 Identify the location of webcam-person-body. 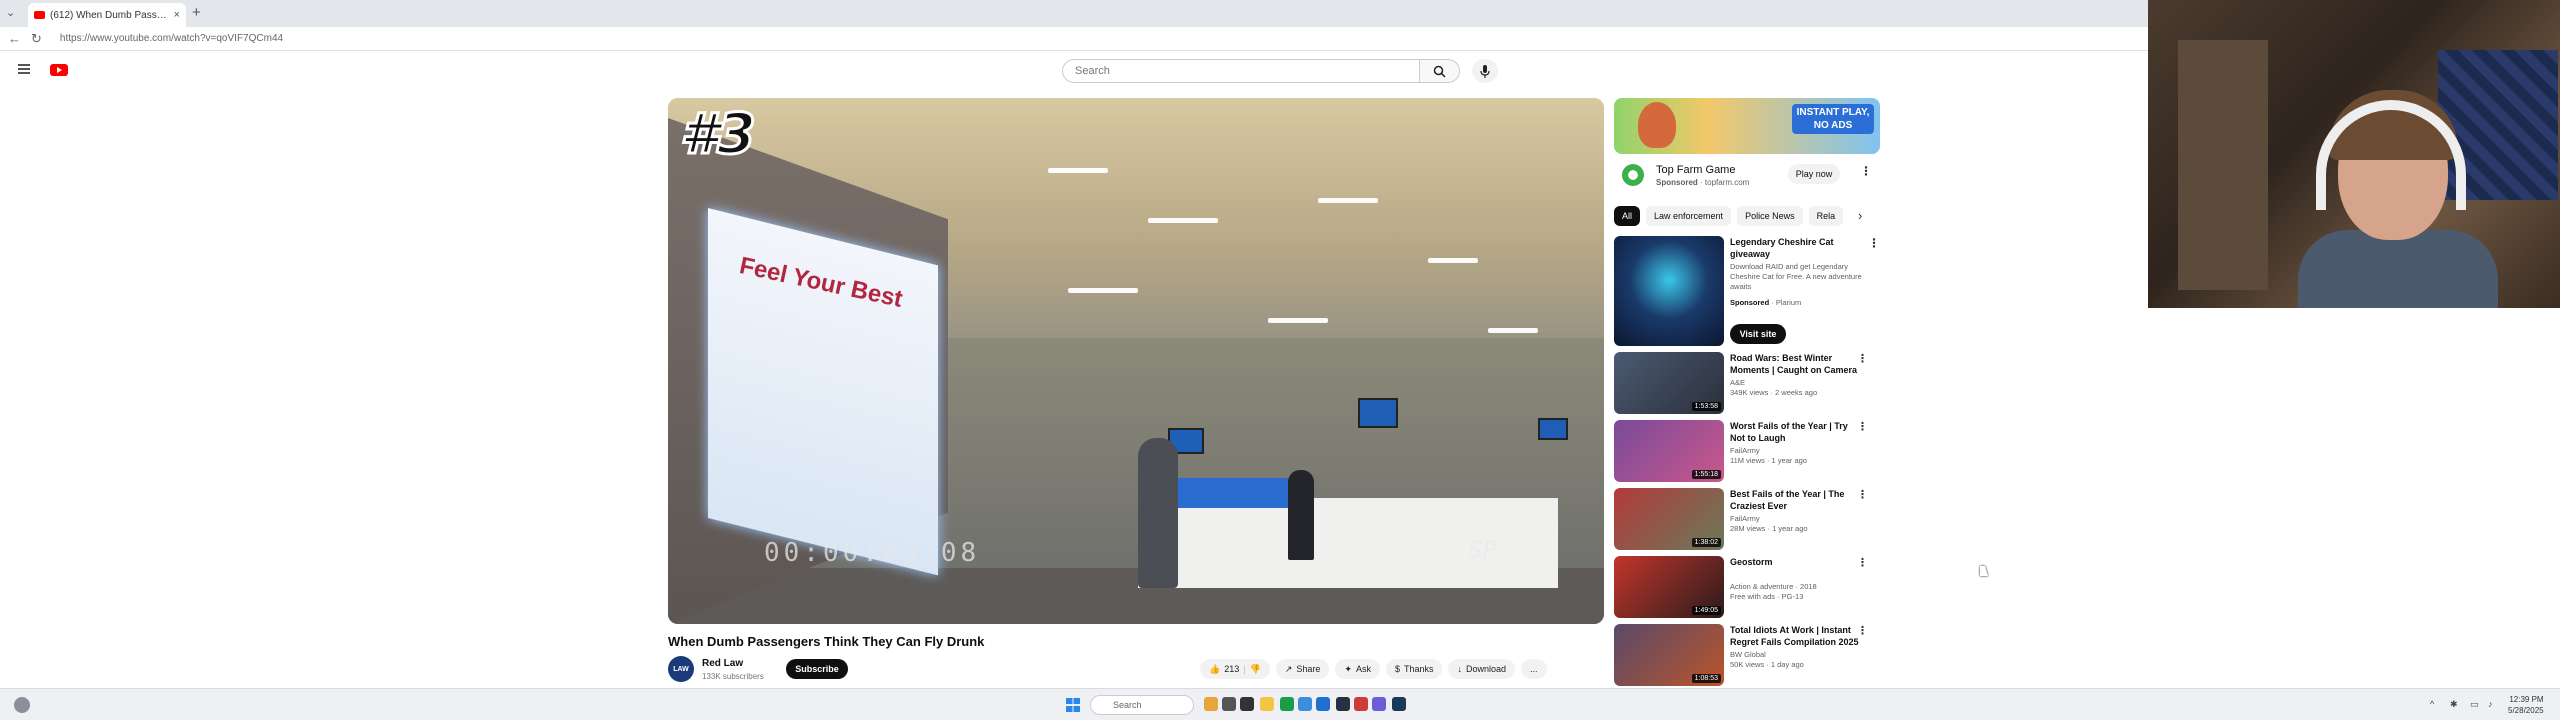
(2398, 269).